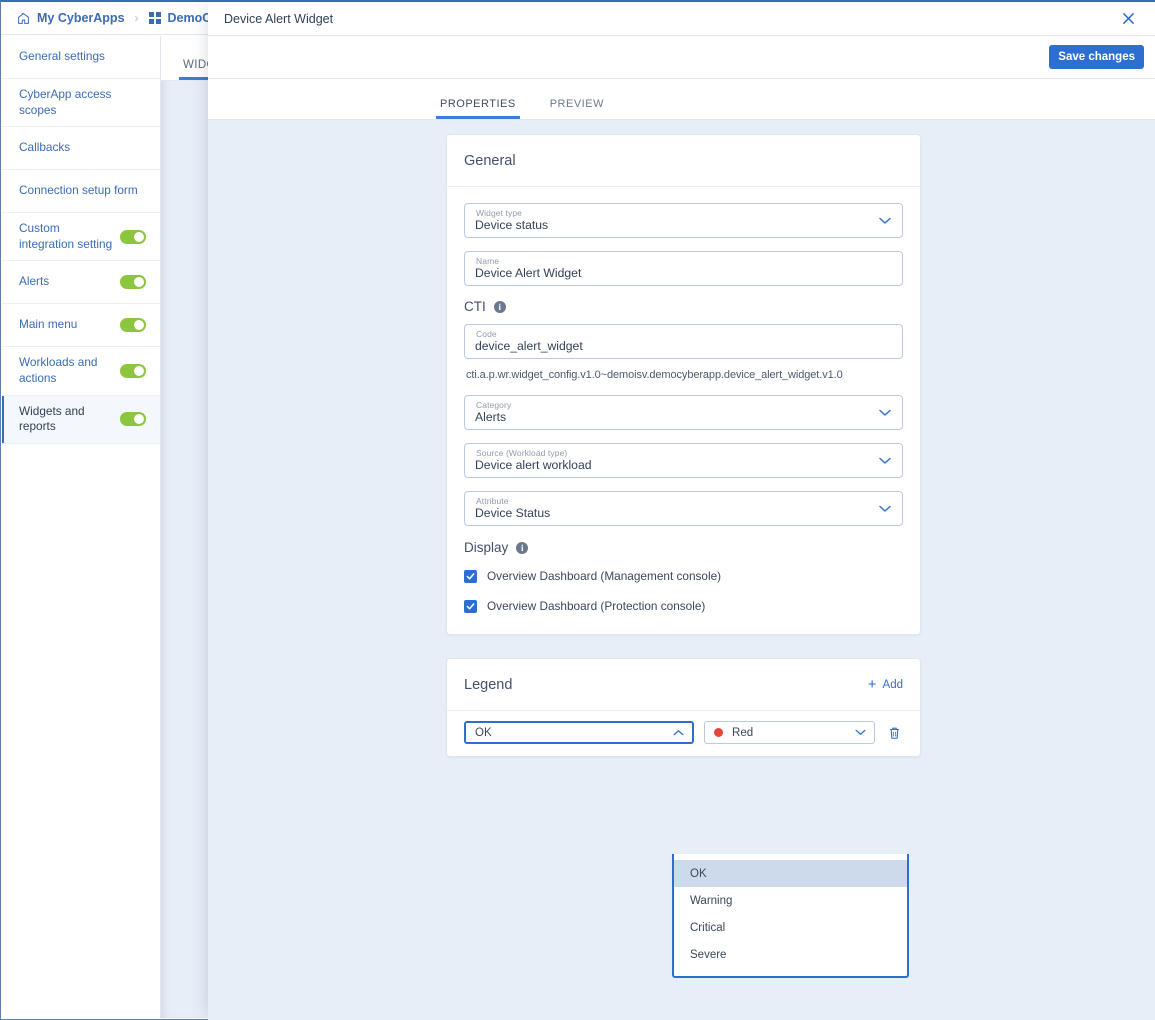 The width and height of the screenshot is (1155, 1020). I want to click on attribute-label: Attribute, so click(492, 501).